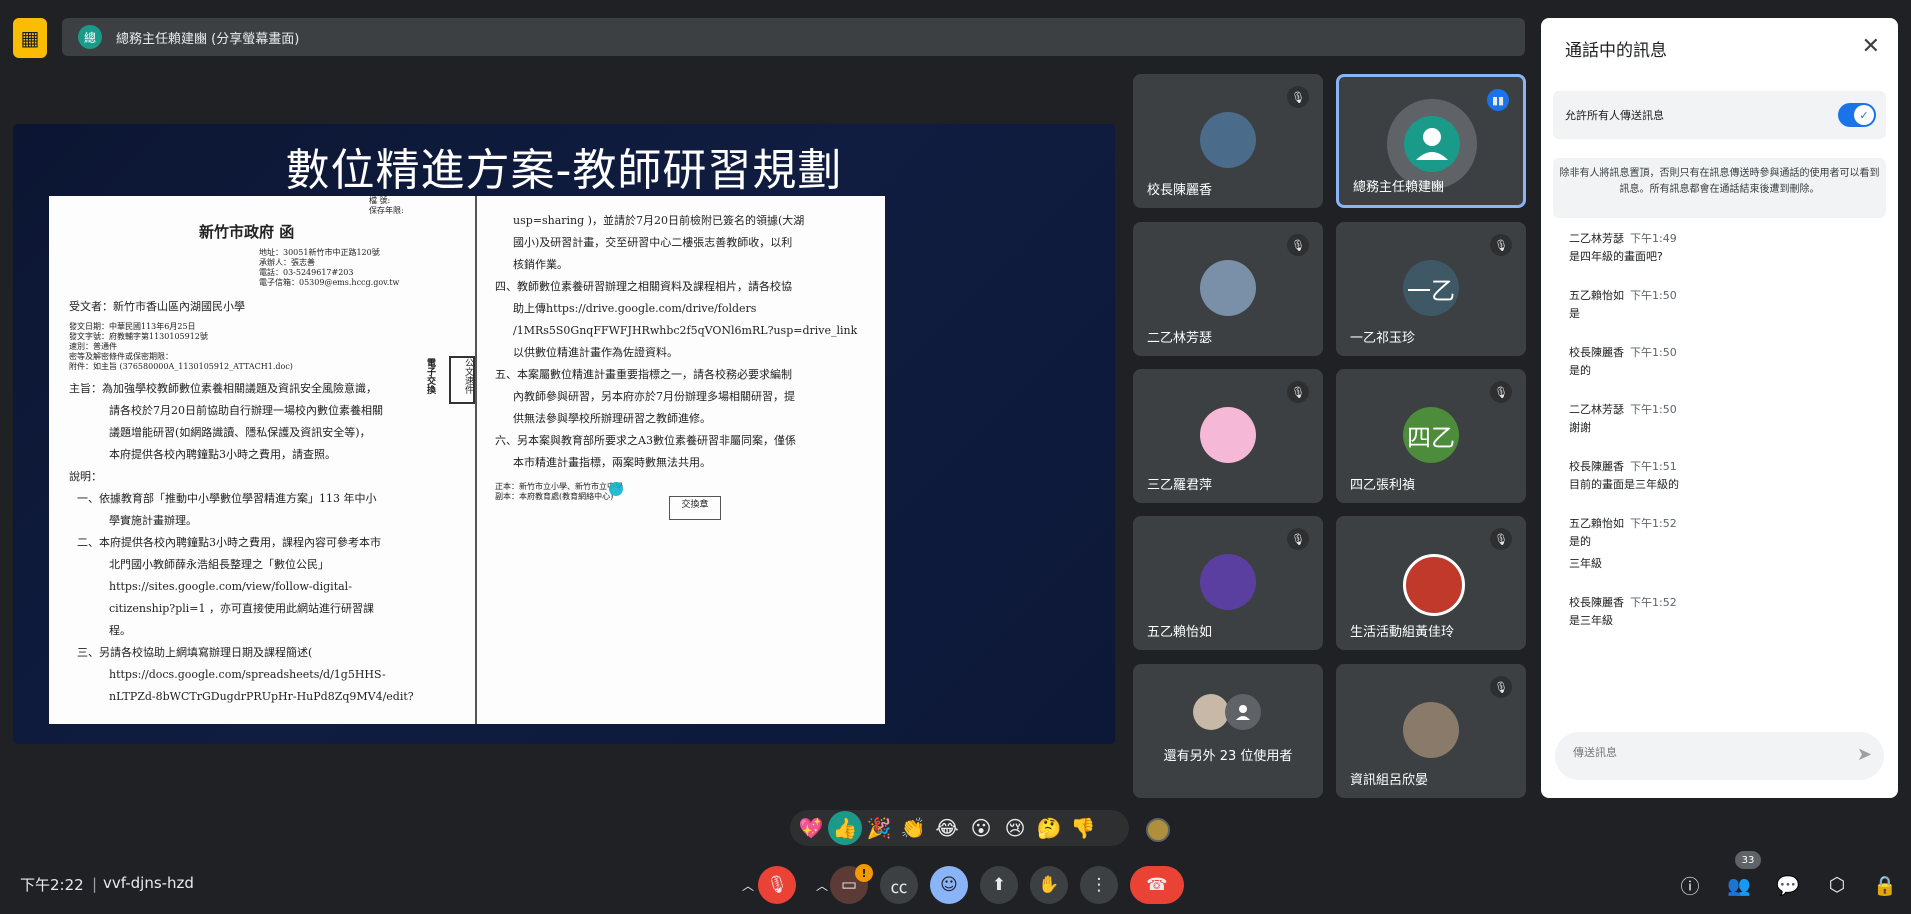 The height and width of the screenshot is (914, 1911). Describe the element at coordinates (1624, 484) in the screenshot. I see `message-text: 目前的畫面是三年級的` at that location.